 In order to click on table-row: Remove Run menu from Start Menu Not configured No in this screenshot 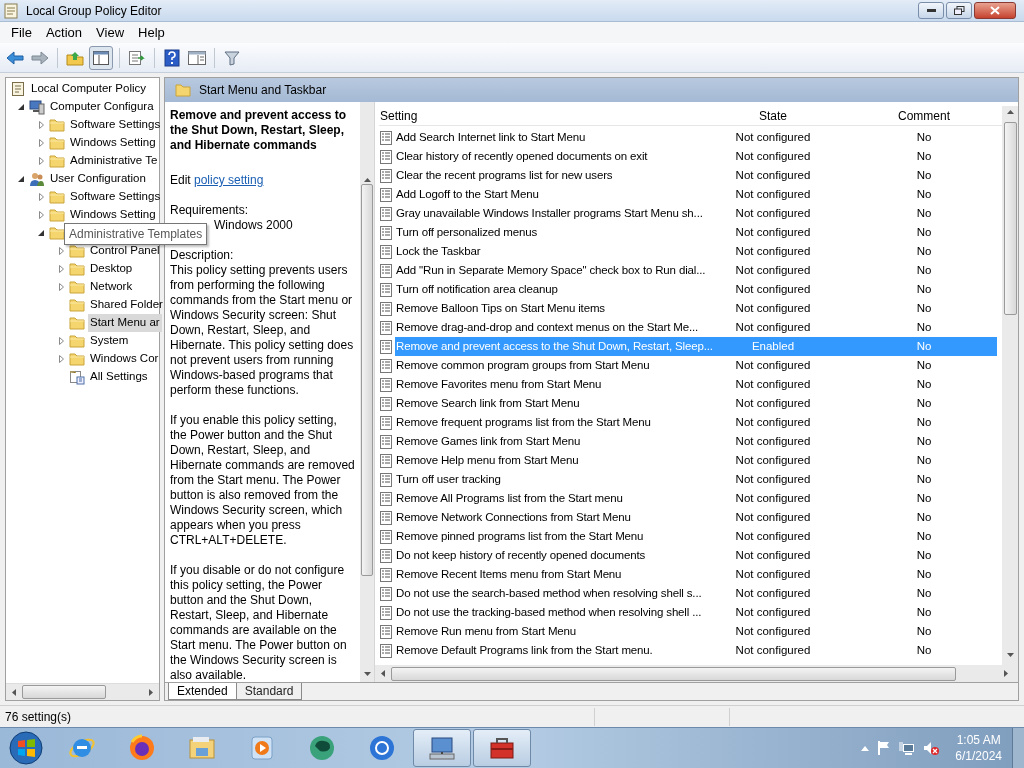, I will do `click(696, 631)`.